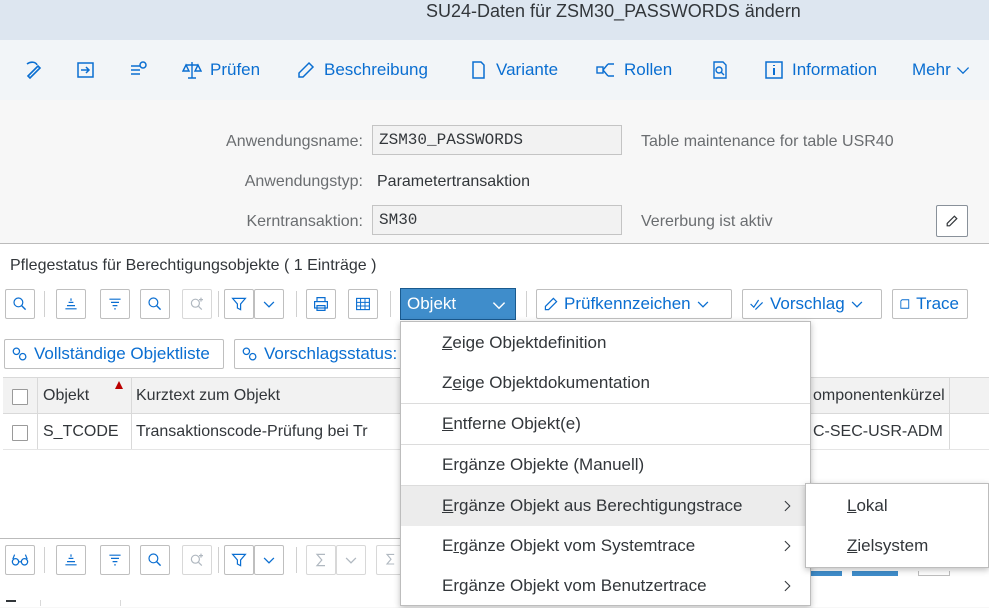  I want to click on vorschlag-button: Vorschlag, so click(812, 304).